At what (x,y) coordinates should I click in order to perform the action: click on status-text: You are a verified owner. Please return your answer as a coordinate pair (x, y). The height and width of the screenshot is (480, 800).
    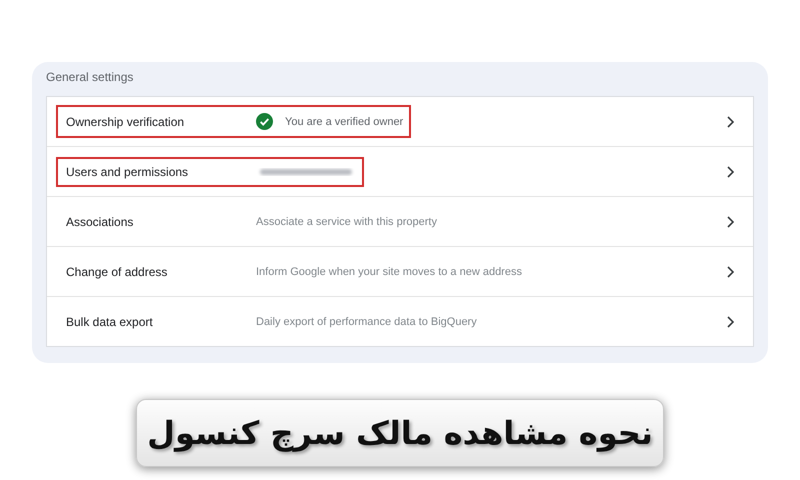
    Looking at the image, I should click on (344, 122).